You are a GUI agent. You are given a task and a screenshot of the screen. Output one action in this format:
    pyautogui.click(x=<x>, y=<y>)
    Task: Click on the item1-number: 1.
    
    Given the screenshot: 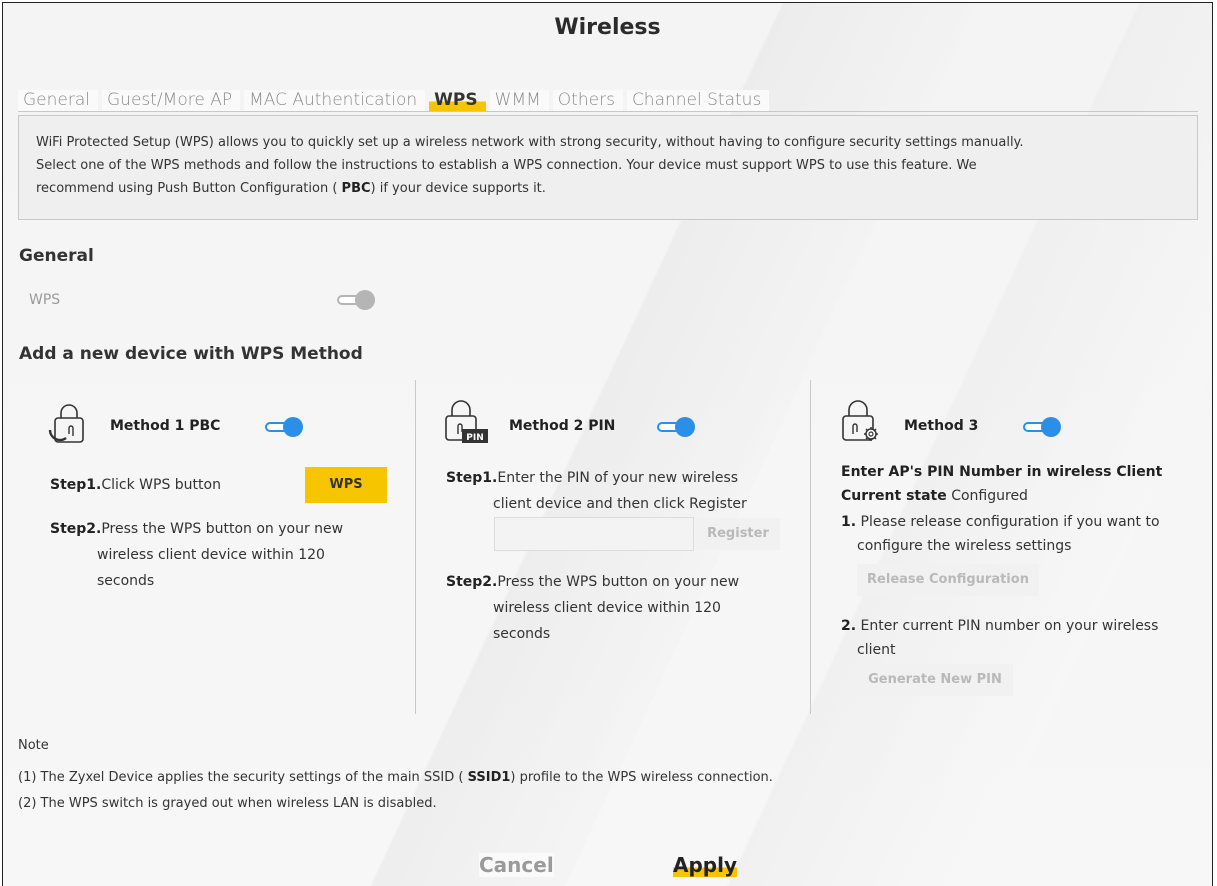 What is the action you would take?
    pyautogui.click(x=849, y=522)
    